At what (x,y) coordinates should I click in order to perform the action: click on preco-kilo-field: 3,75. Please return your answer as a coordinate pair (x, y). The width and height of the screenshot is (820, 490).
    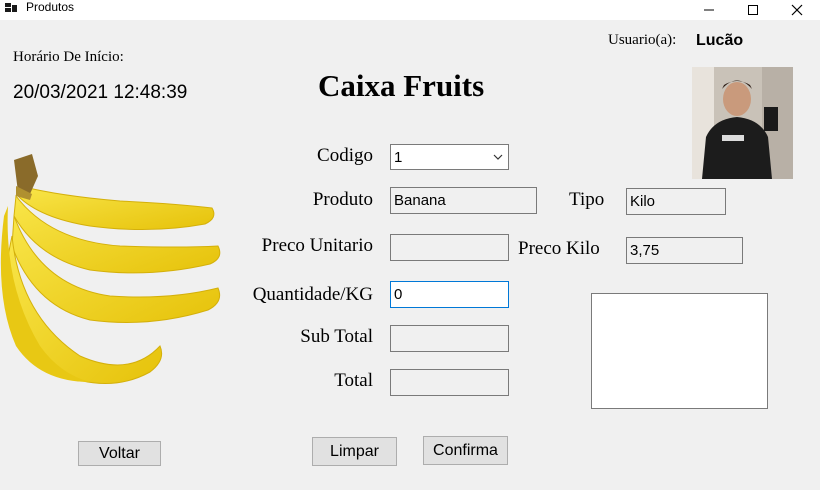
    Looking at the image, I should click on (684, 250).